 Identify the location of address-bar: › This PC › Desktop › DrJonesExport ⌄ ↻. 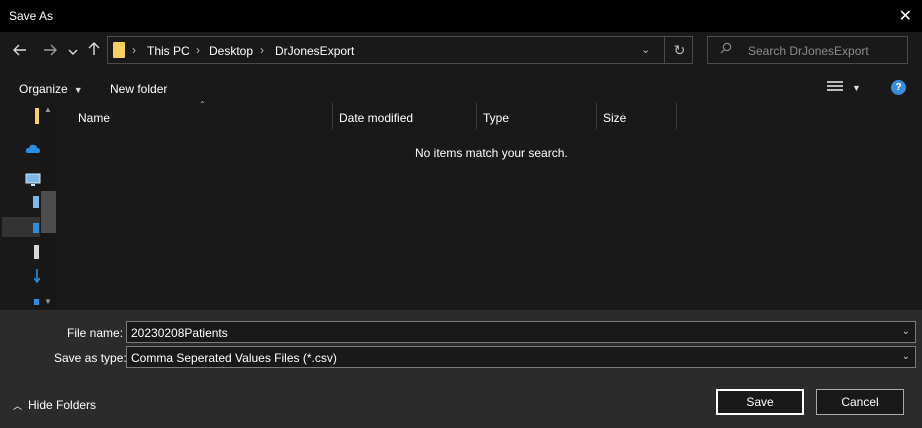
(400, 50).